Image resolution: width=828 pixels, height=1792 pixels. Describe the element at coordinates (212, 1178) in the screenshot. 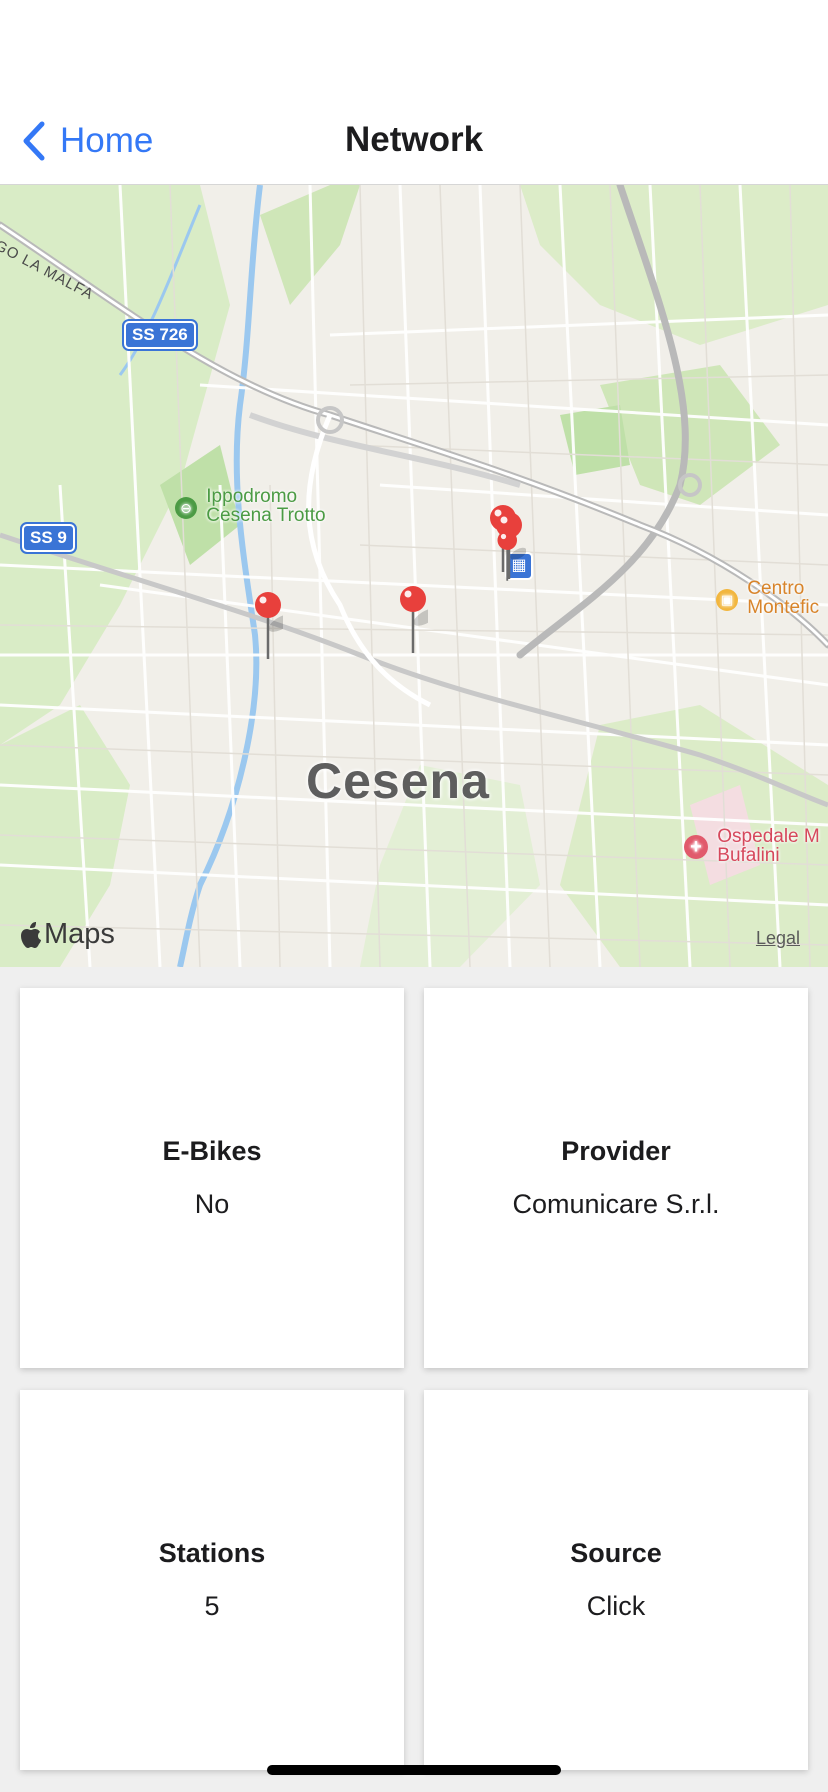

I see `info-card-ebikes: E-Bikes No` at that location.